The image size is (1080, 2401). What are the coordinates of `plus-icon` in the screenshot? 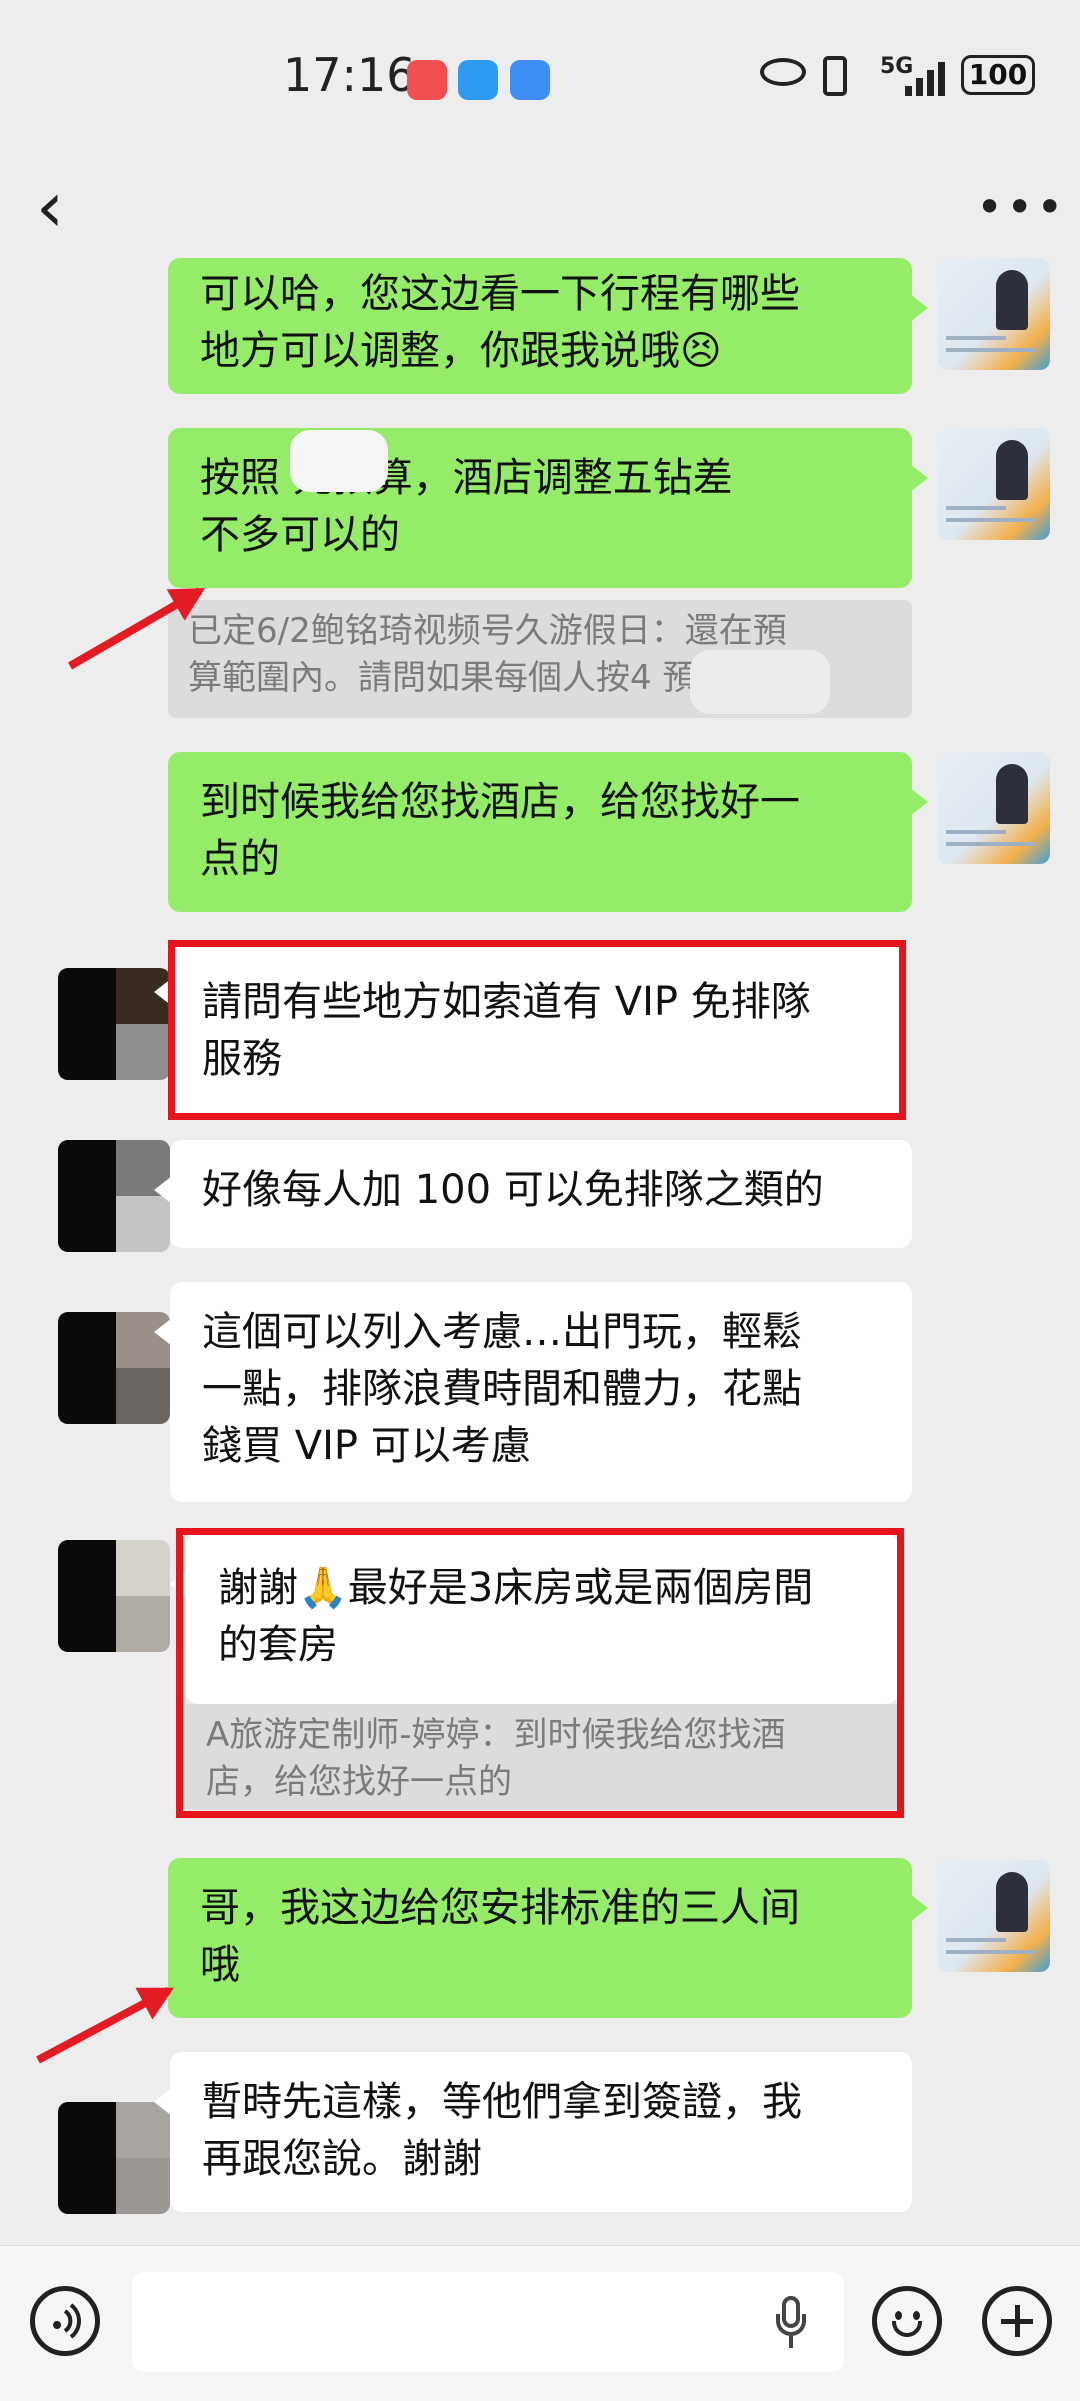 It's located at (1017, 2321).